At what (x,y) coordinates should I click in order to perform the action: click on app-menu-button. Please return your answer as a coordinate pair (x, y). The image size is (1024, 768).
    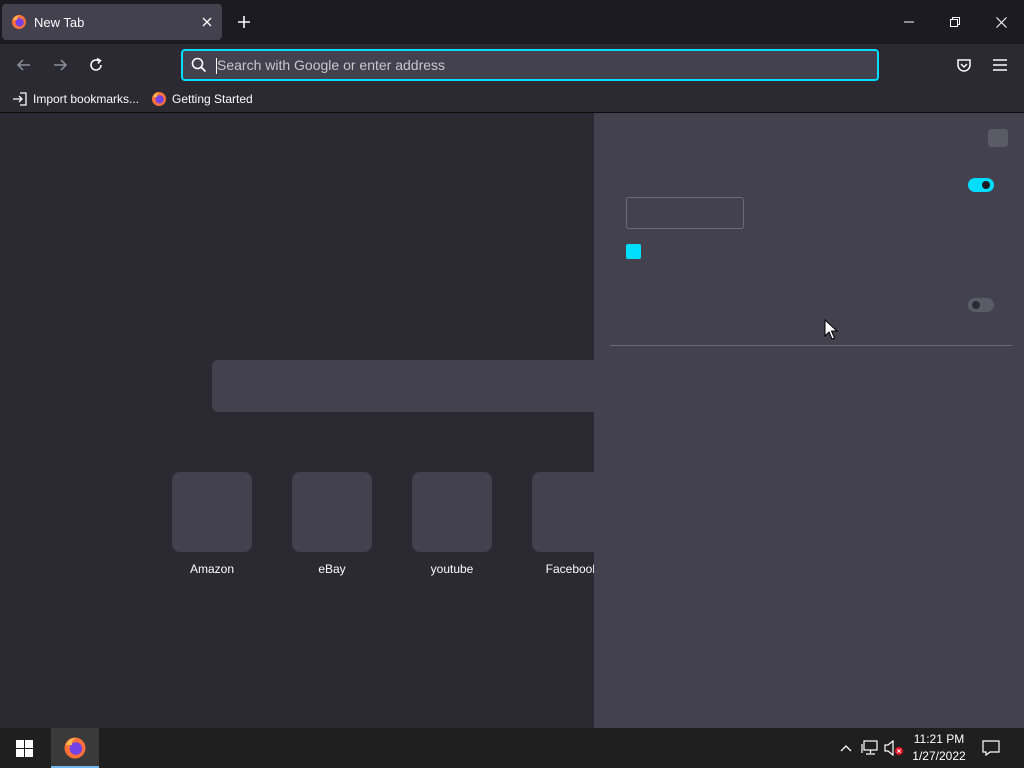
    Looking at the image, I should click on (1000, 65).